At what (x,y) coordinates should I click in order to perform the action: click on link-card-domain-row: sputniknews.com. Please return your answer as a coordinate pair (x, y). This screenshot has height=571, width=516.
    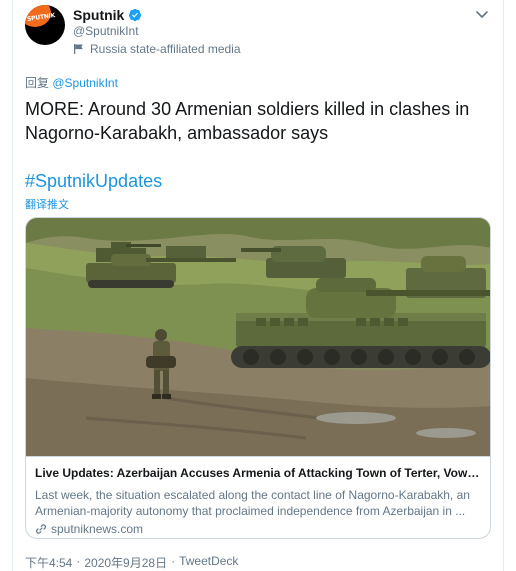
    Looking at the image, I should click on (258, 529).